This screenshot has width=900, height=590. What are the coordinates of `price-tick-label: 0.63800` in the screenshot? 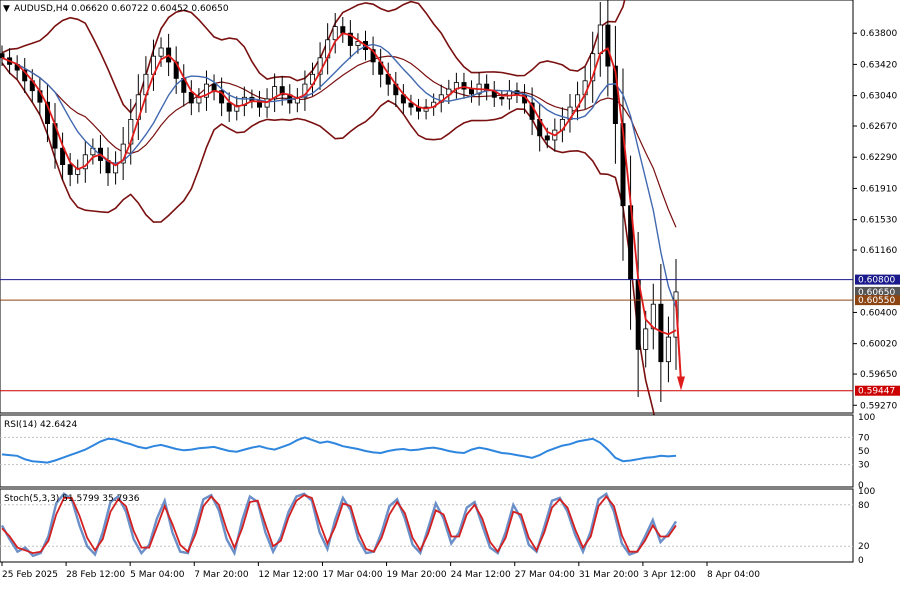 It's located at (878, 34).